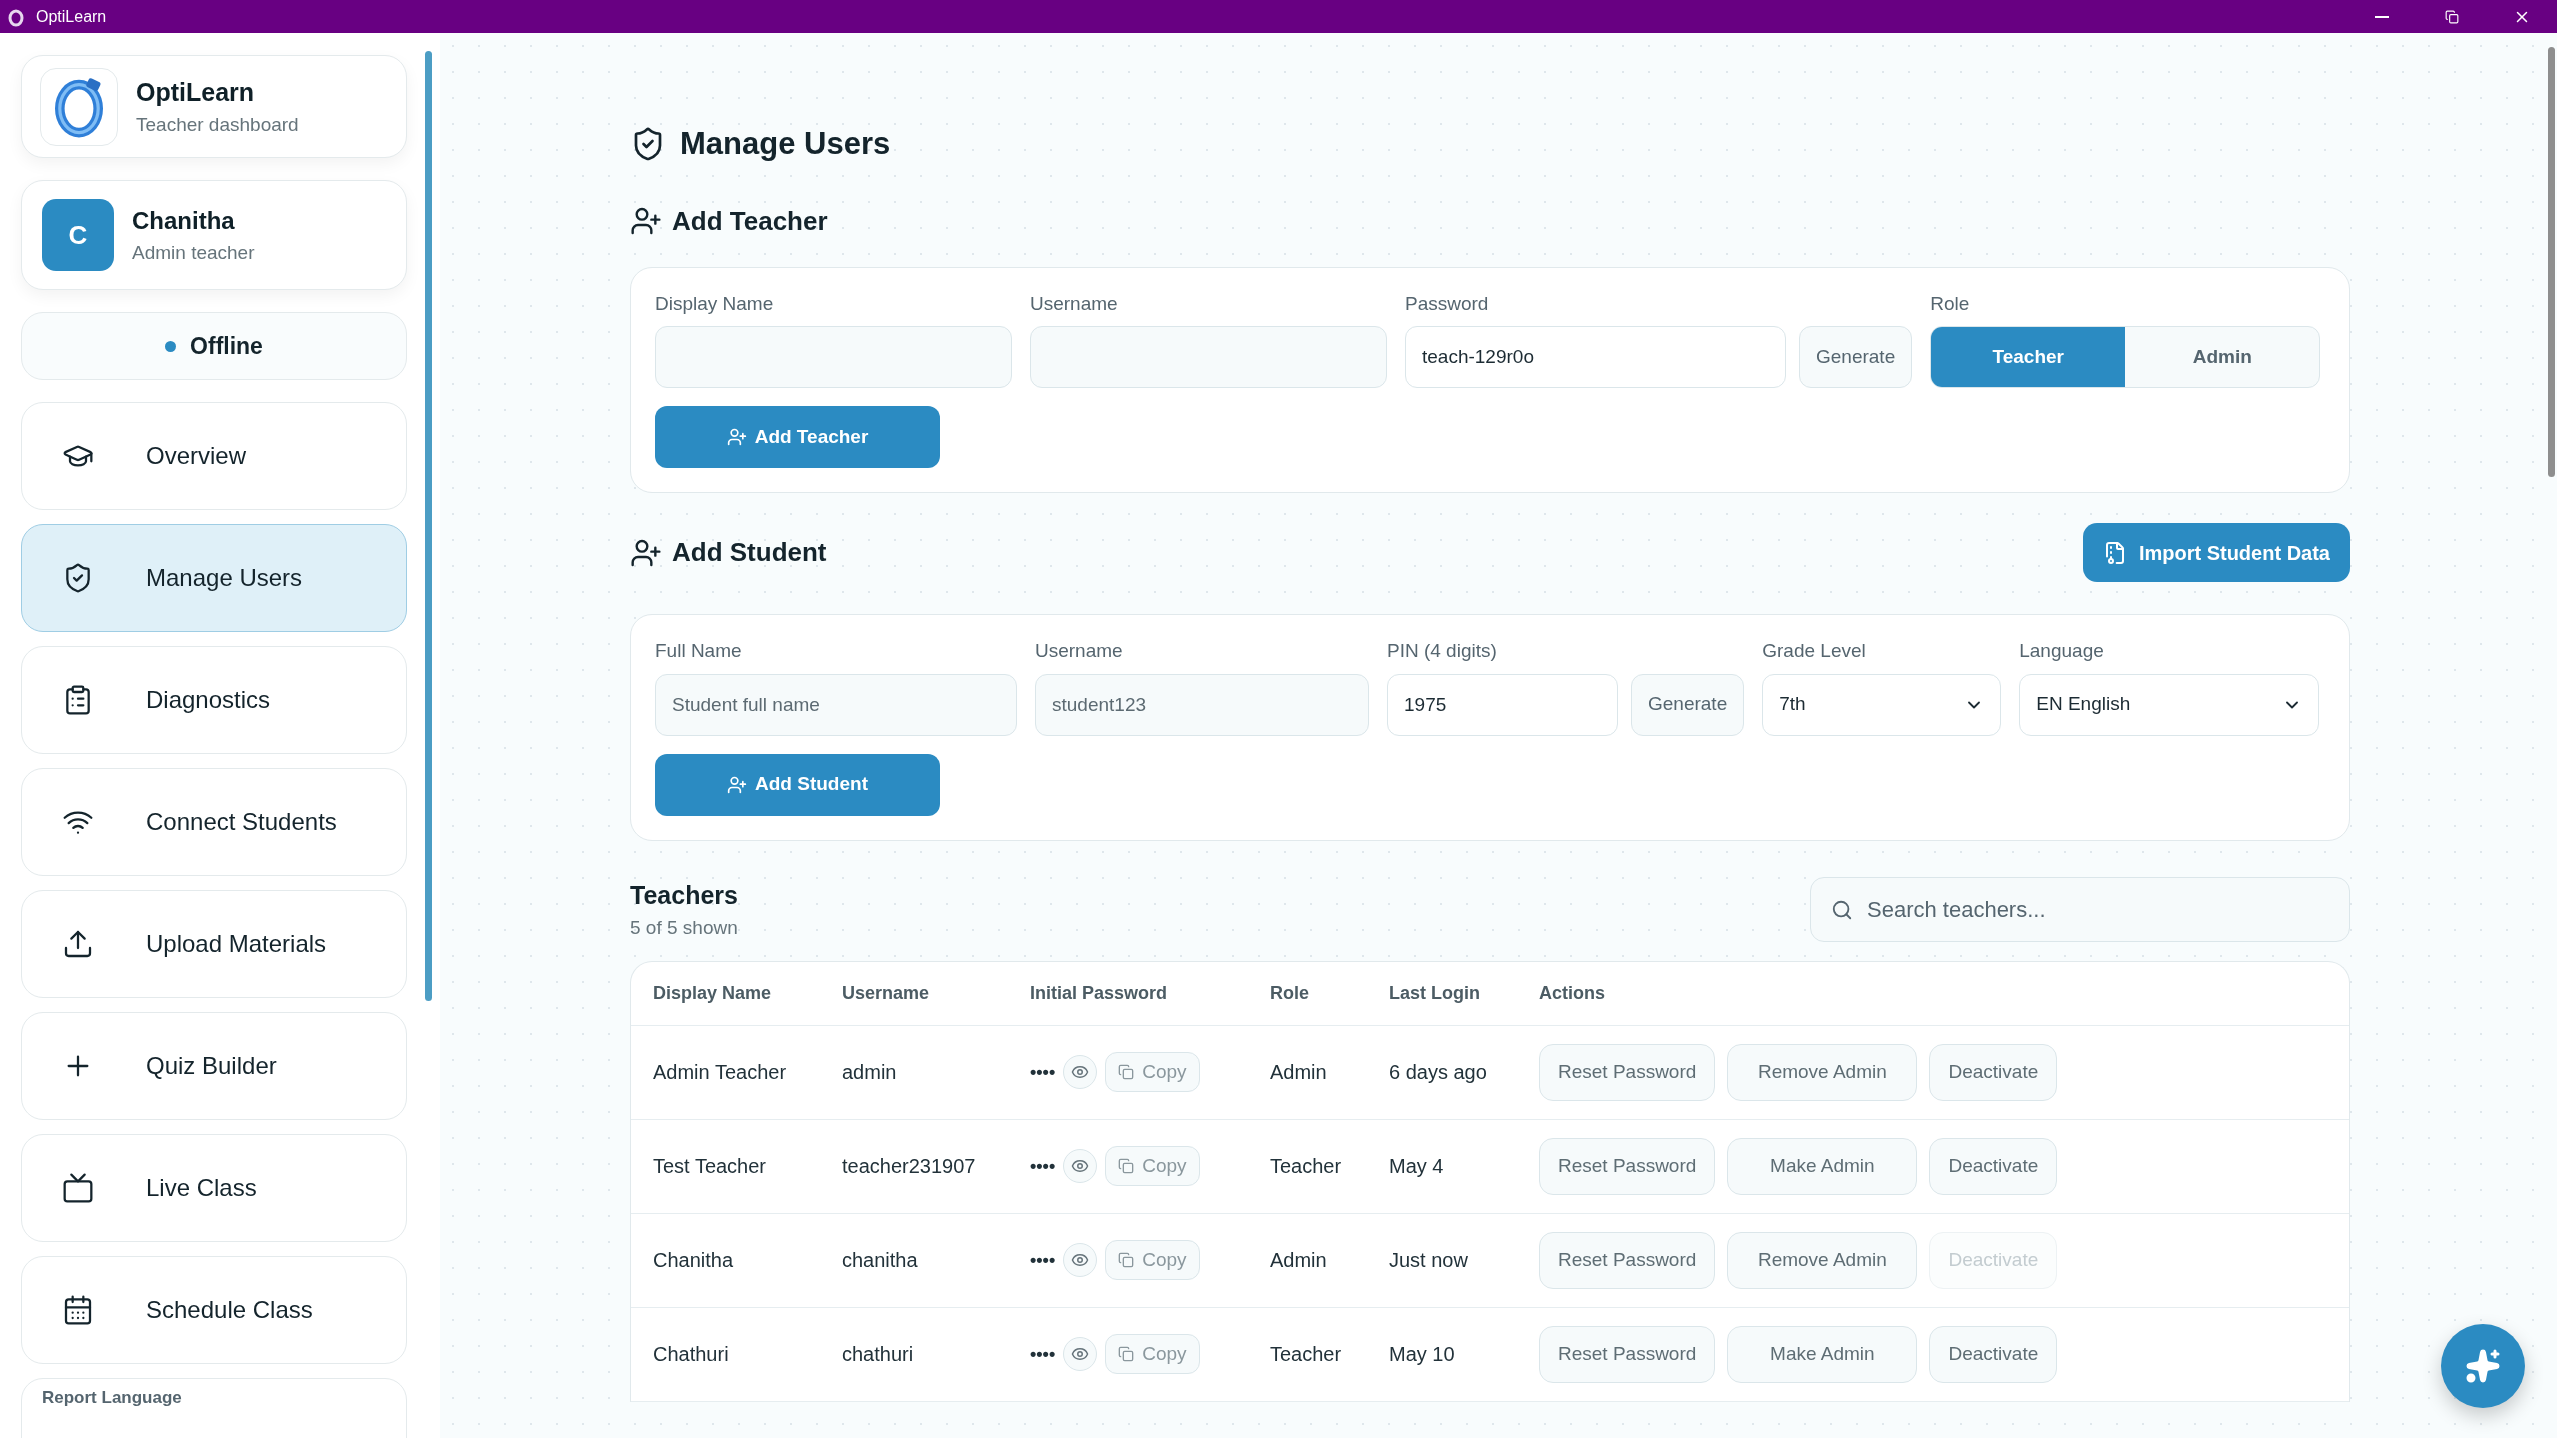  I want to click on table-cell-text: Test Teacher, so click(710, 1166).